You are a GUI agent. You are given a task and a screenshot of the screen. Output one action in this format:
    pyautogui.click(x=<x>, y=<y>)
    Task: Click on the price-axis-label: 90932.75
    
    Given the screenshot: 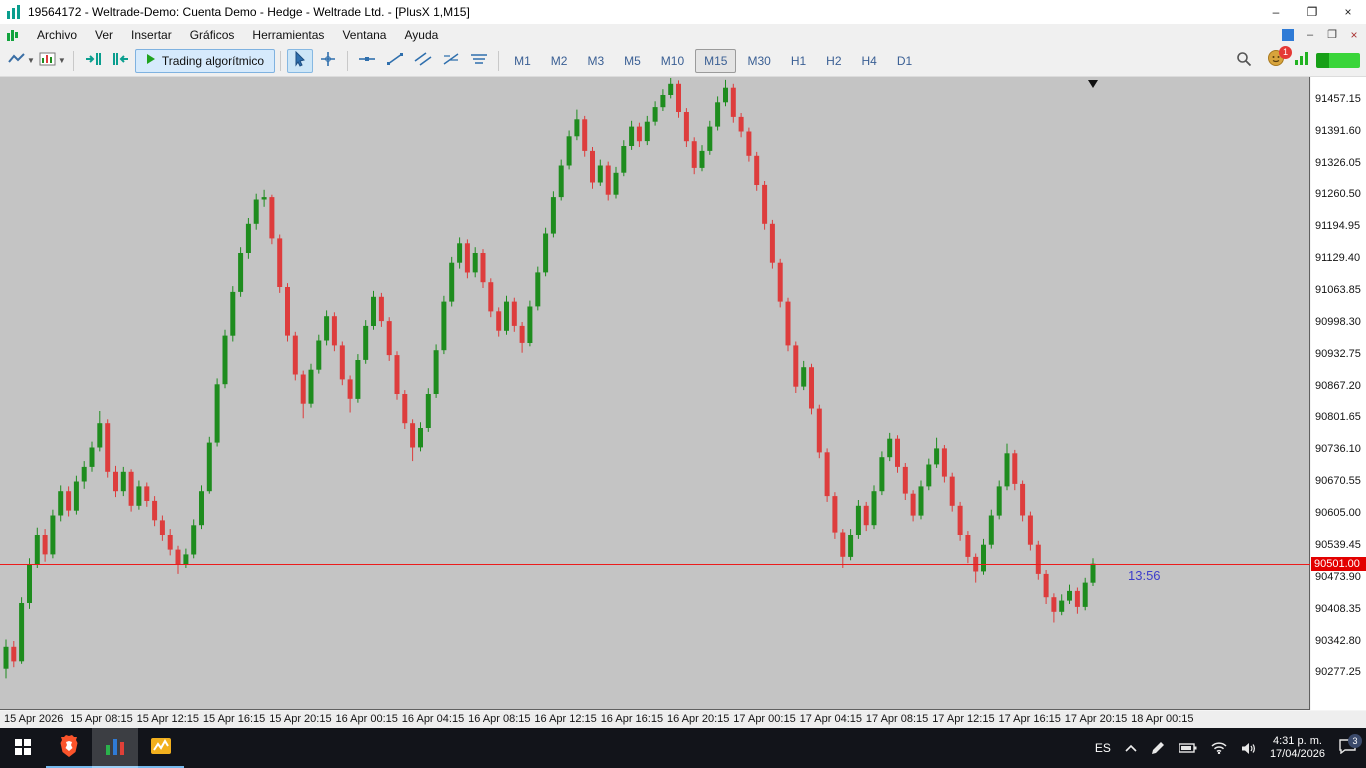 What is the action you would take?
    pyautogui.click(x=1338, y=353)
    